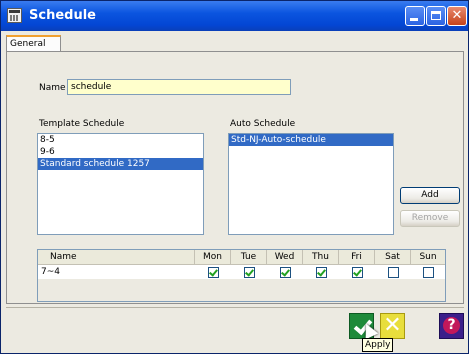 This screenshot has width=469, height=354. What do you see at coordinates (52, 88) in the screenshot?
I see `name-label: Name` at bounding box center [52, 88].